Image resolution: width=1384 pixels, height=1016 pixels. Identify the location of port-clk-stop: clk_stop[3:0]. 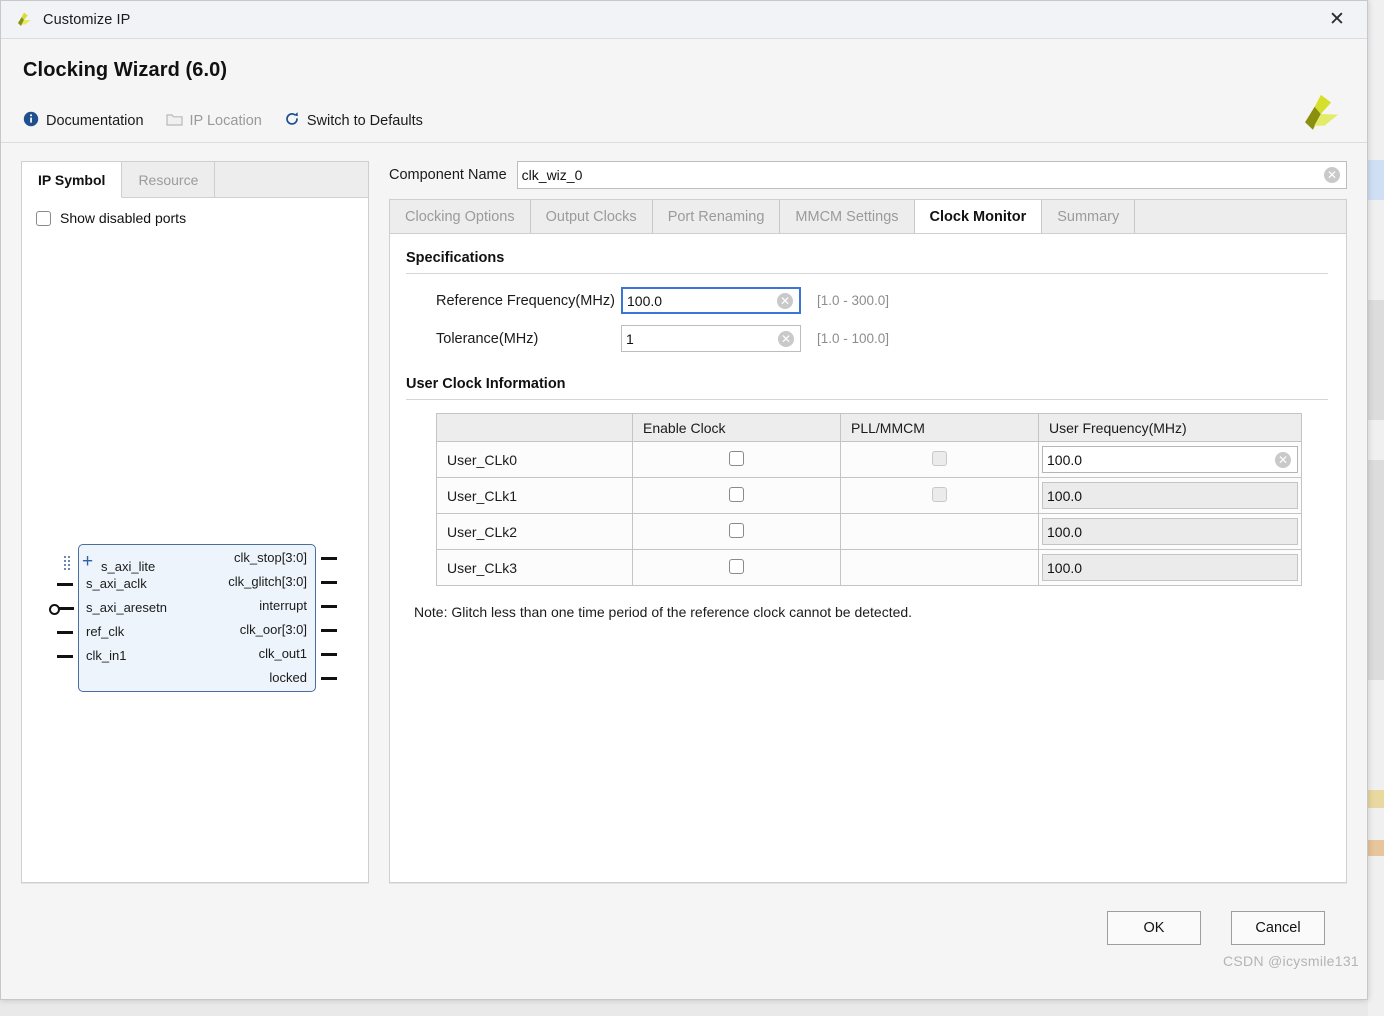
(270, 557).